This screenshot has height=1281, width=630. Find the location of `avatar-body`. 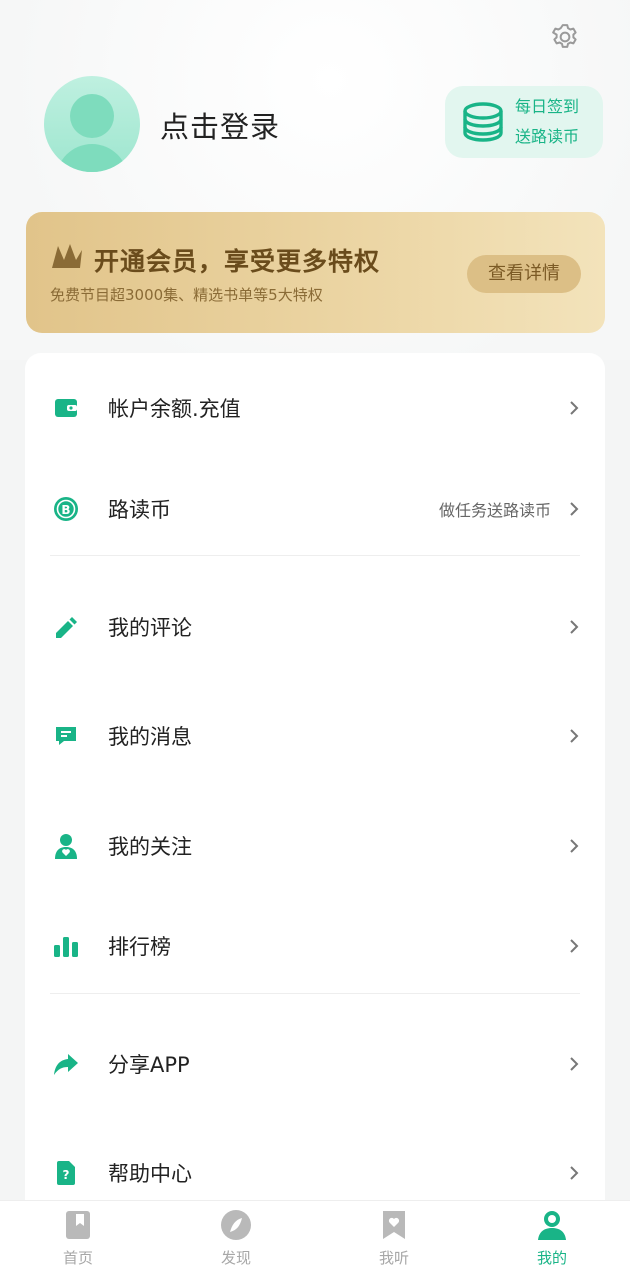

avatar-body is located at coordinates (92, 158).